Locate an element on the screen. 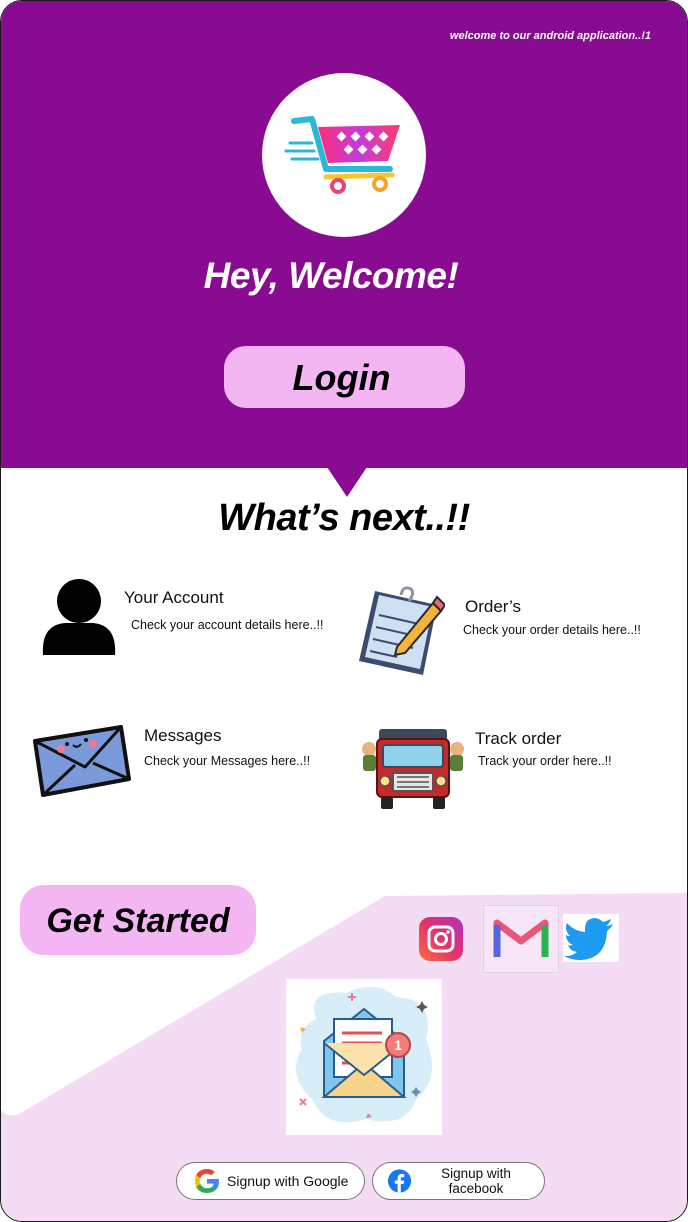 Image resolution: width=688 pixels, height=1222 pixels. get-started-button: Get Started is located at coordinates (138, 920).